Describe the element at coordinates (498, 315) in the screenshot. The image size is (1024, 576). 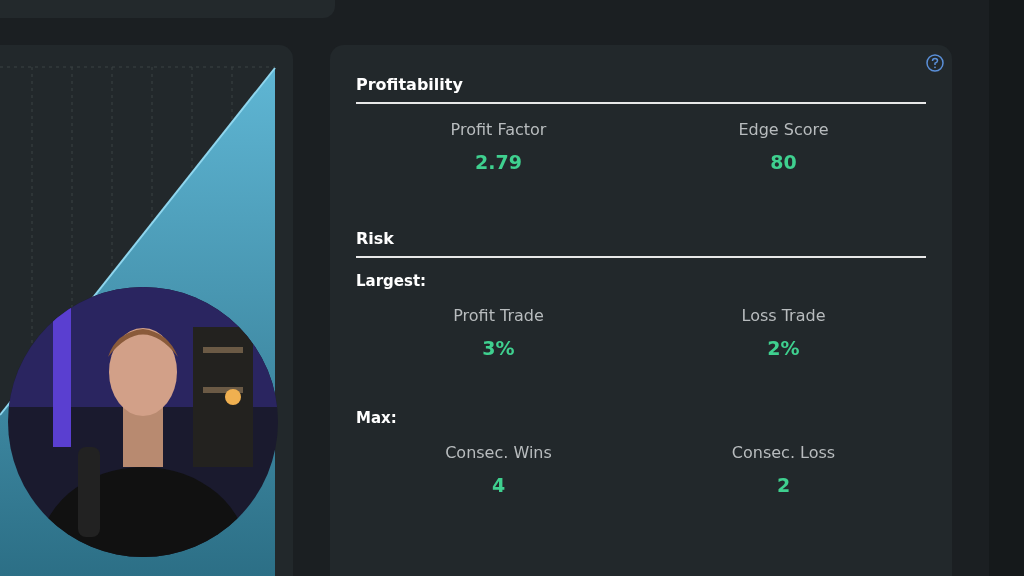
I see `stat-label: Profit Trade` at that location.